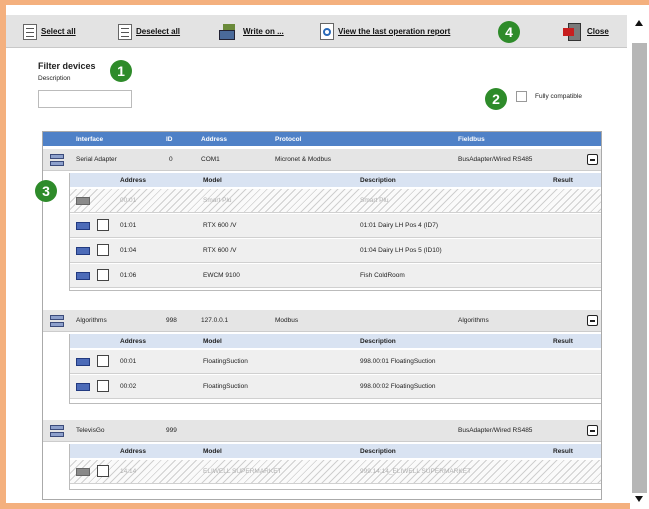 This screenshot has height=509, width=649. I want to click on col-header-id: ID, so click(169, 139).